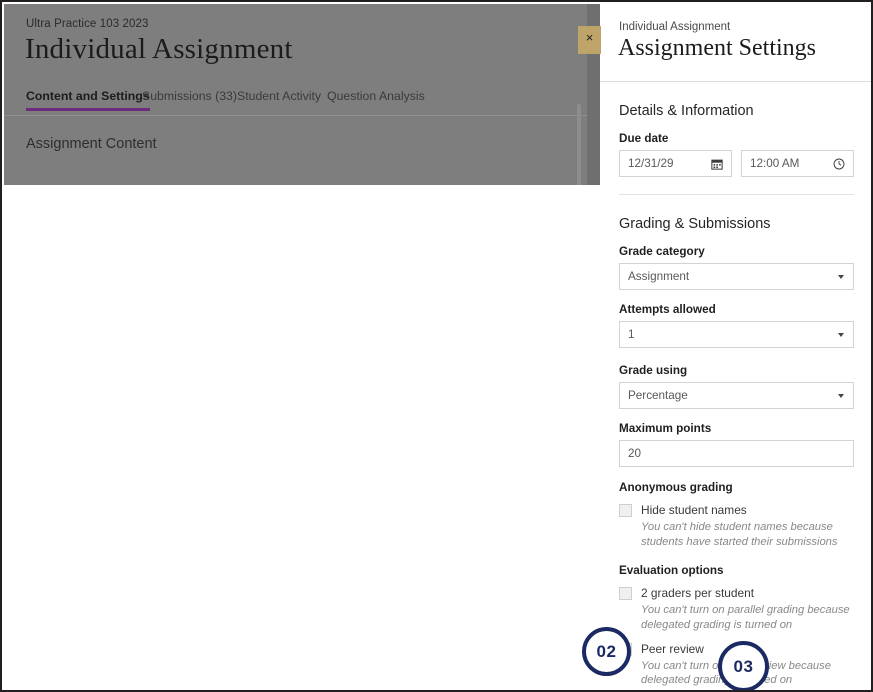 The width and height of the screenshot is (873, 692). Describe the element at coordinates (736, 276) in the screenshot. I see `grade-category-select: Assignment` at that location.